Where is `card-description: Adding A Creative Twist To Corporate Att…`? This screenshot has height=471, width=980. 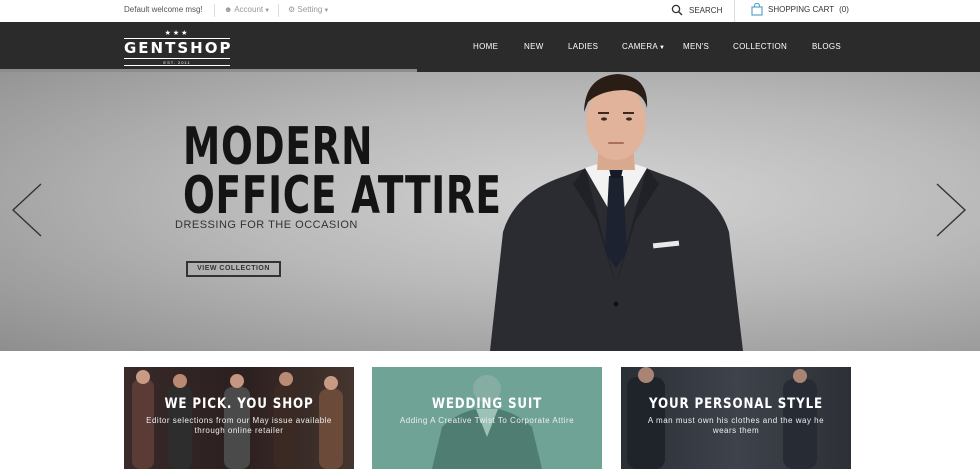 card-description: Adding A Creative Twist To Corporate Att… is located at coordinates (487, 420).